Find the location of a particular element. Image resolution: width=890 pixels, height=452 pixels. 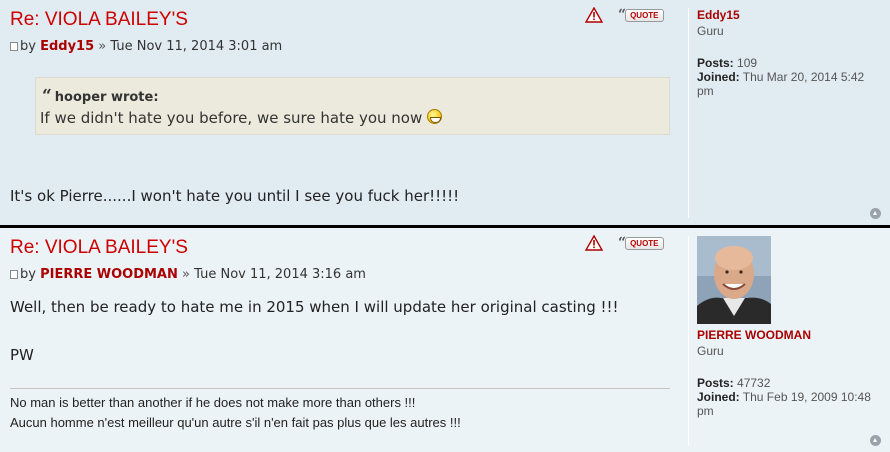

profile-posts-value: 109 is located at coordinates (747, 63).